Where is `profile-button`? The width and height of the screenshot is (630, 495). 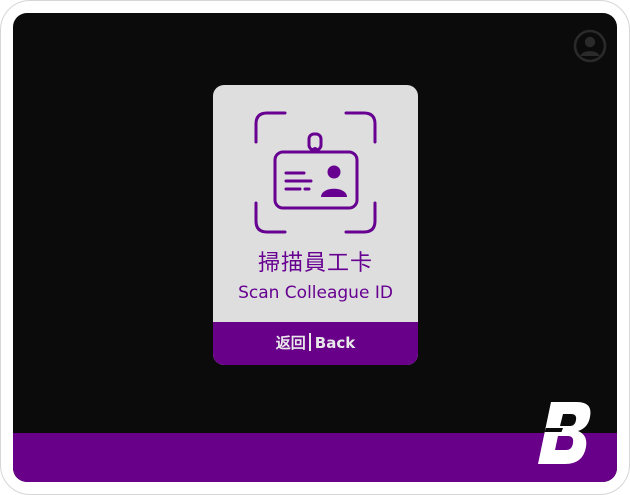
profile-button is located at coordinates (590, 46).